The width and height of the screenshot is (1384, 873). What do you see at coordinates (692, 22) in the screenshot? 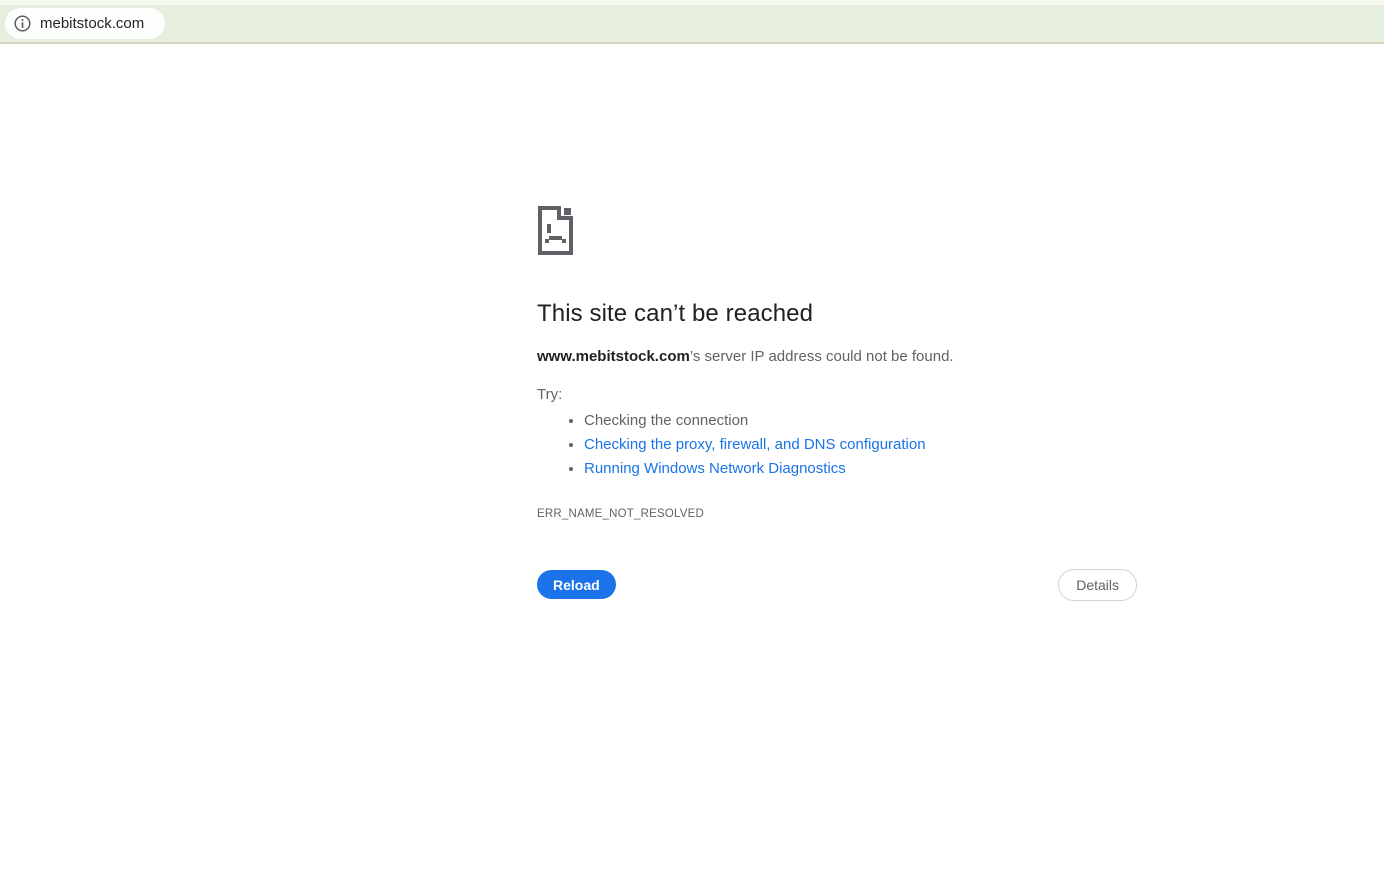
I see `address-bar: mebitstock.com` at bounding box center [692, 22].